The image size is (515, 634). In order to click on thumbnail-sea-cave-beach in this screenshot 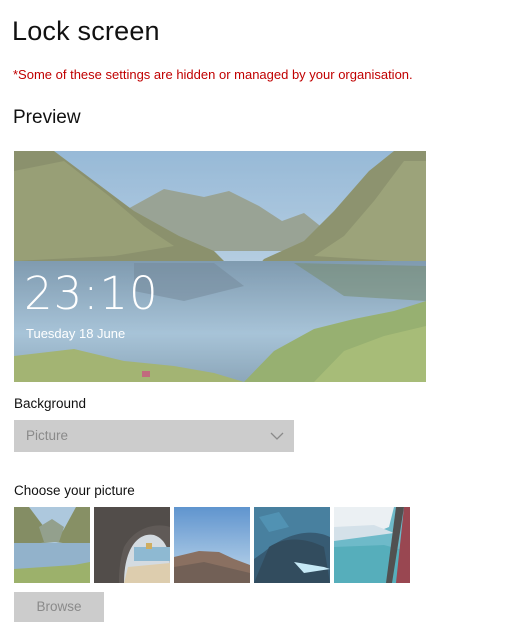, I will do `click(132, 545)`.